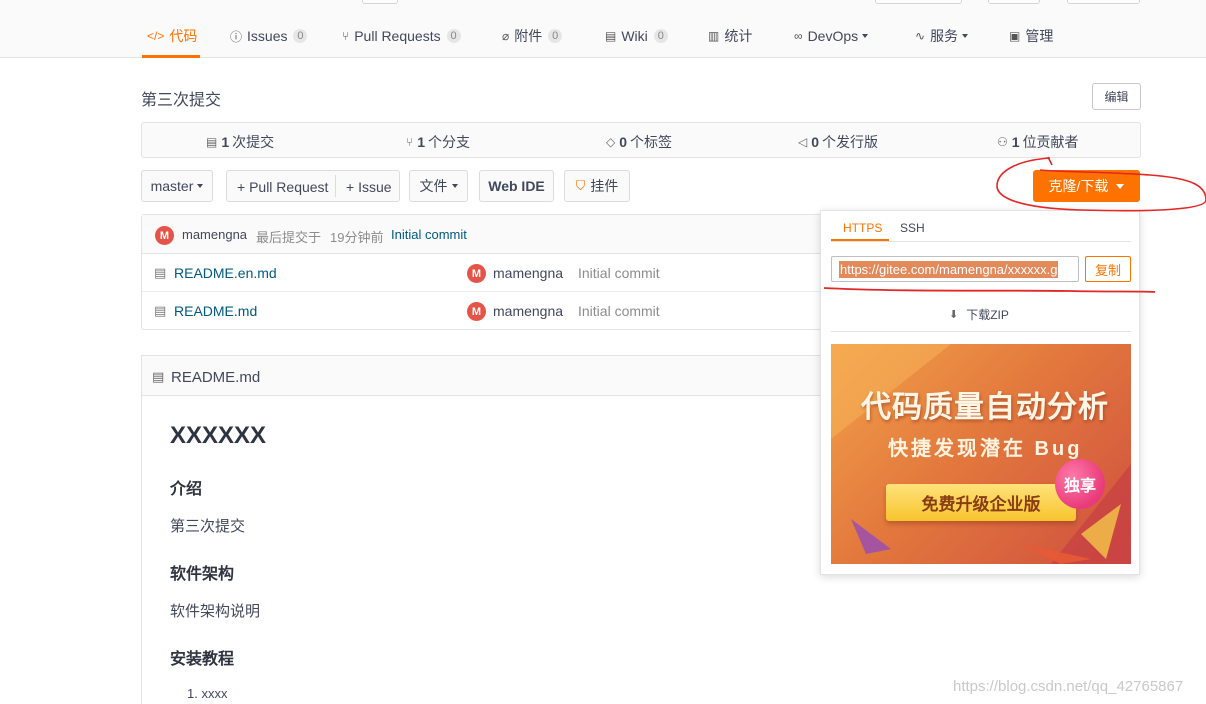 The image size is (1206, 704). I want to click on stat-tags: ◇ 0 个标签, so click(639, 142).